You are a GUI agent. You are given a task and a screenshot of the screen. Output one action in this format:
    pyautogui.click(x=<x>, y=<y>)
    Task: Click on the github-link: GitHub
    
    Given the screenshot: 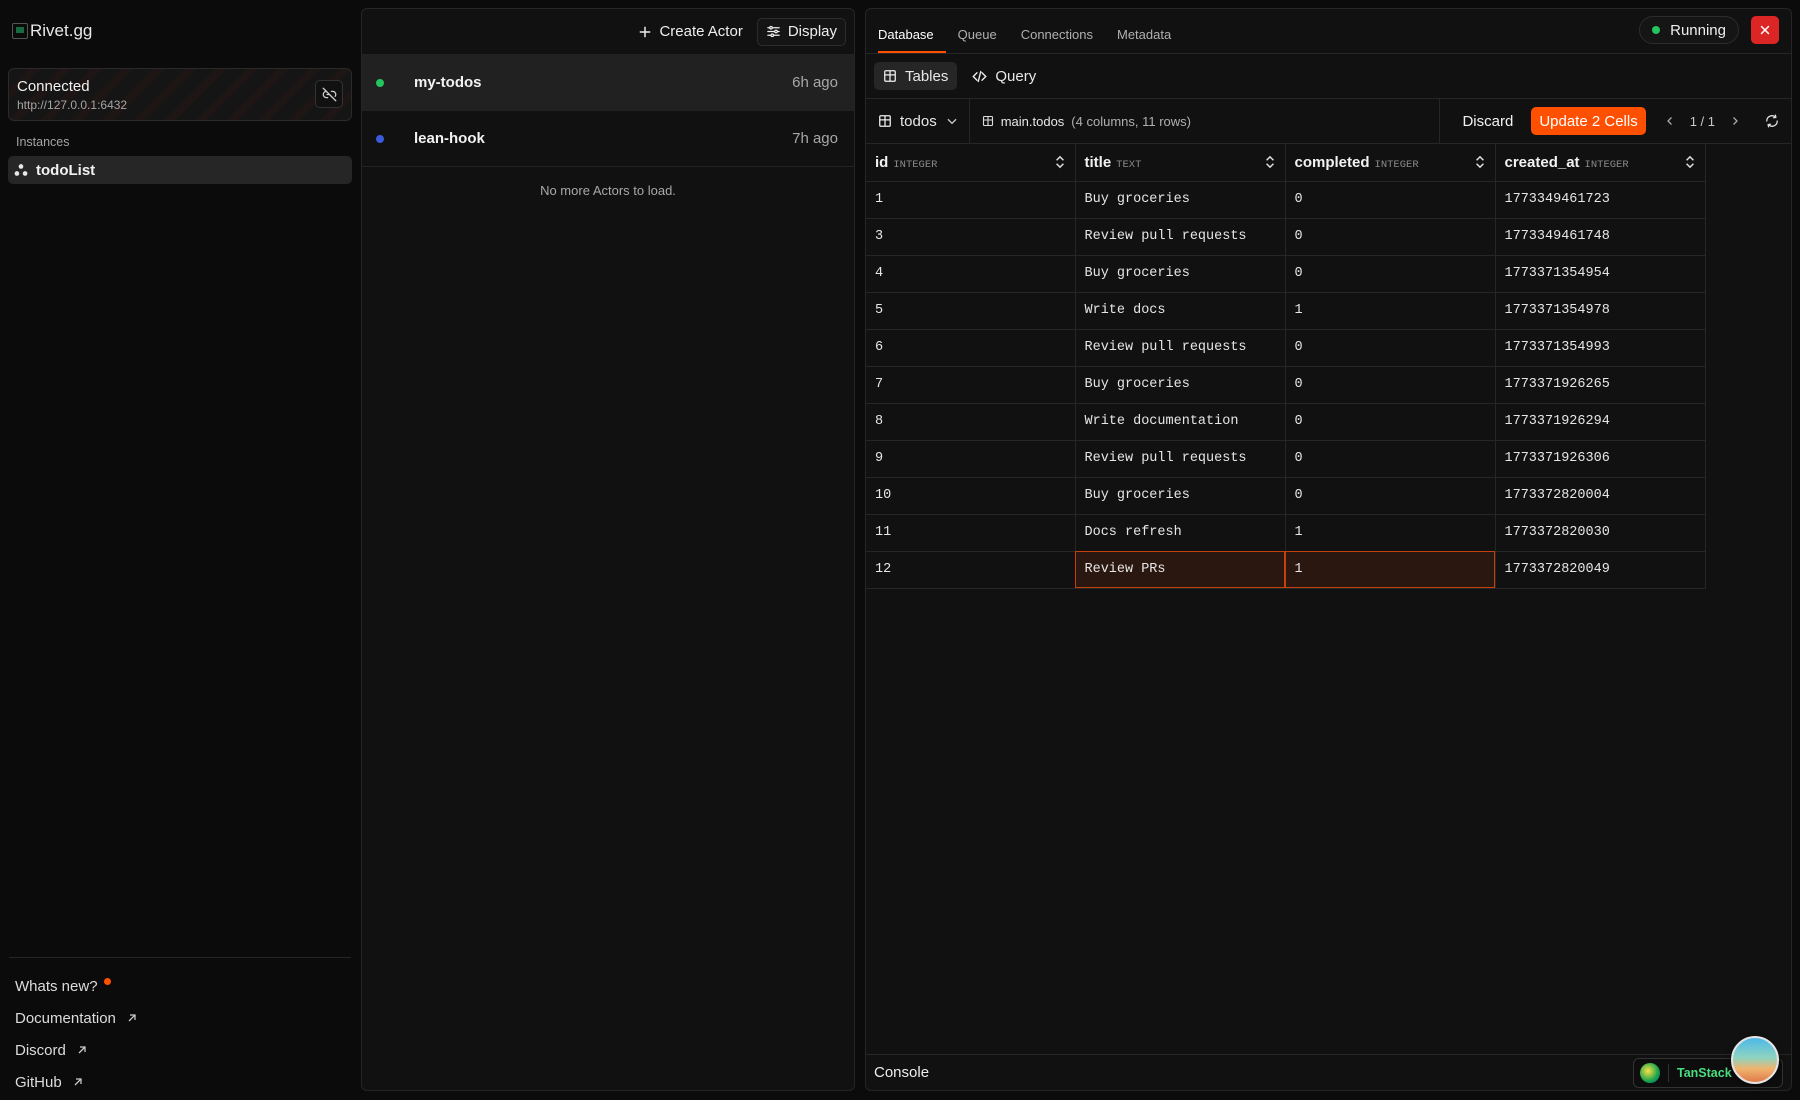 What is the action you would take?
    pyautogui.click(x=76, y=1082)
    